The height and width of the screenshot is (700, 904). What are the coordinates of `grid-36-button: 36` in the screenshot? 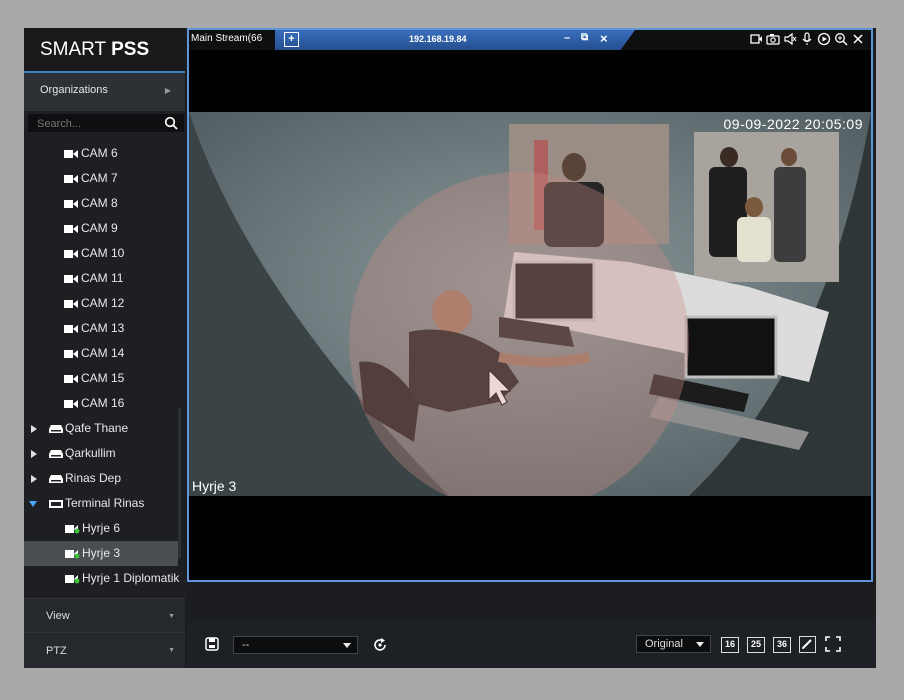 It's located at (782, 645).